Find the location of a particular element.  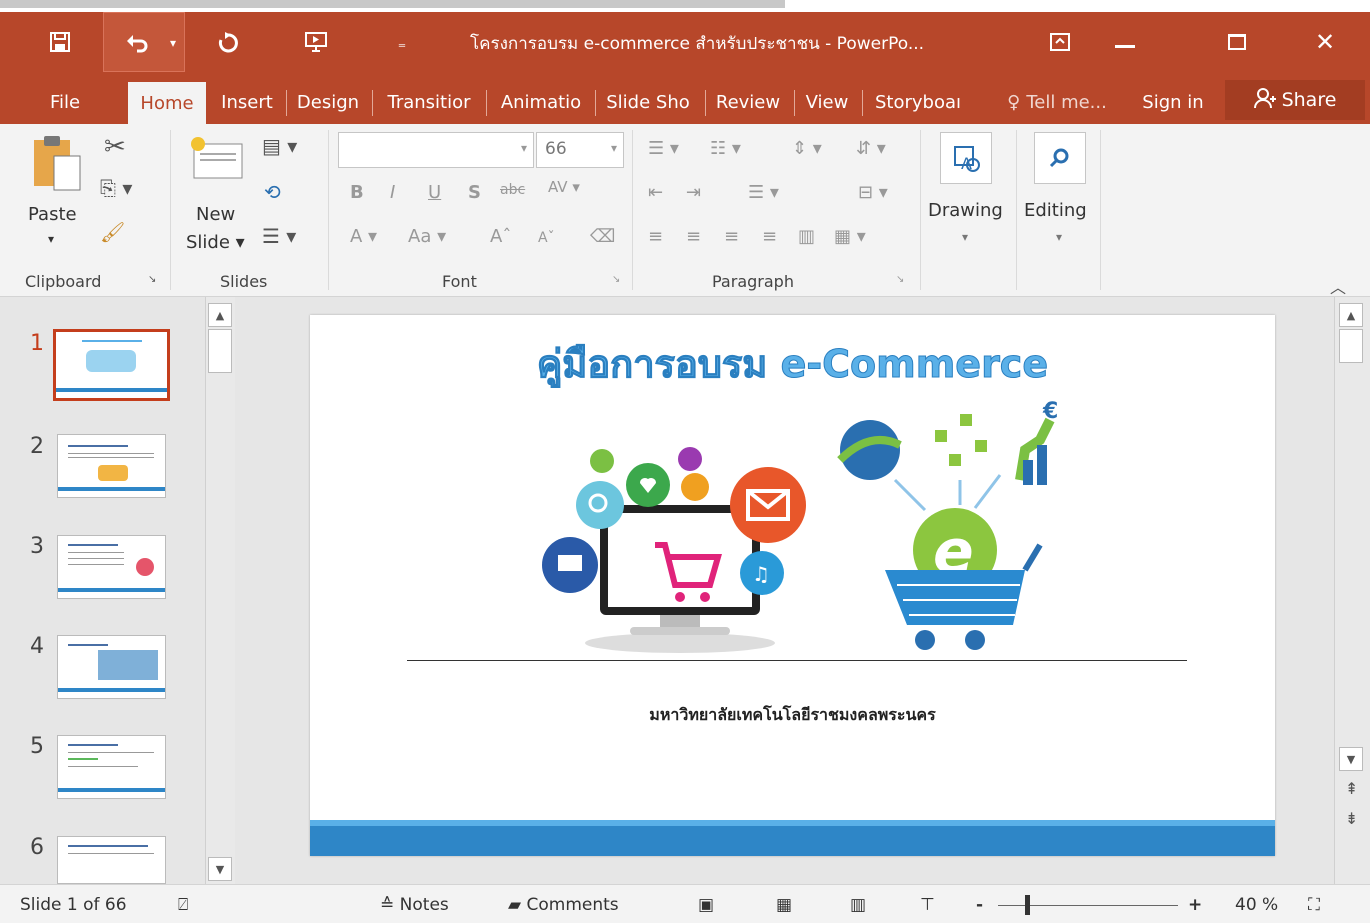

zoom-slider-thumb is located at coordinates (1027, 905).